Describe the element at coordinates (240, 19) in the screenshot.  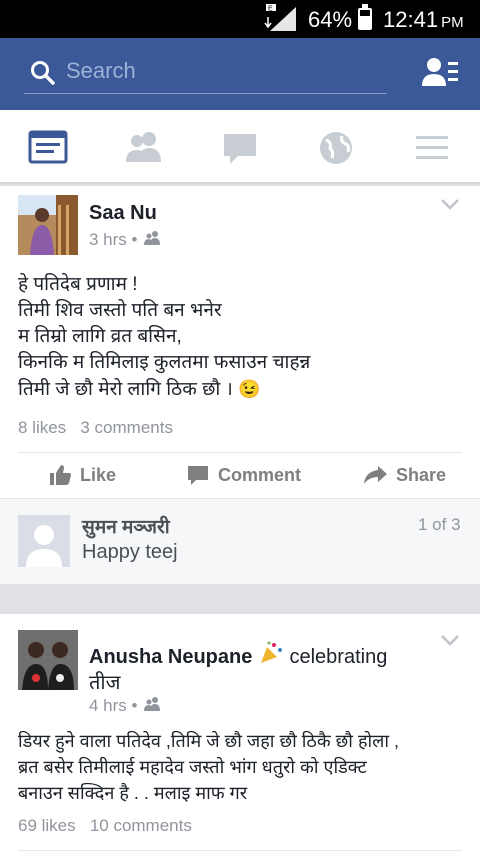
I see `status-bar: E 64% 12:41 PM` at that location.